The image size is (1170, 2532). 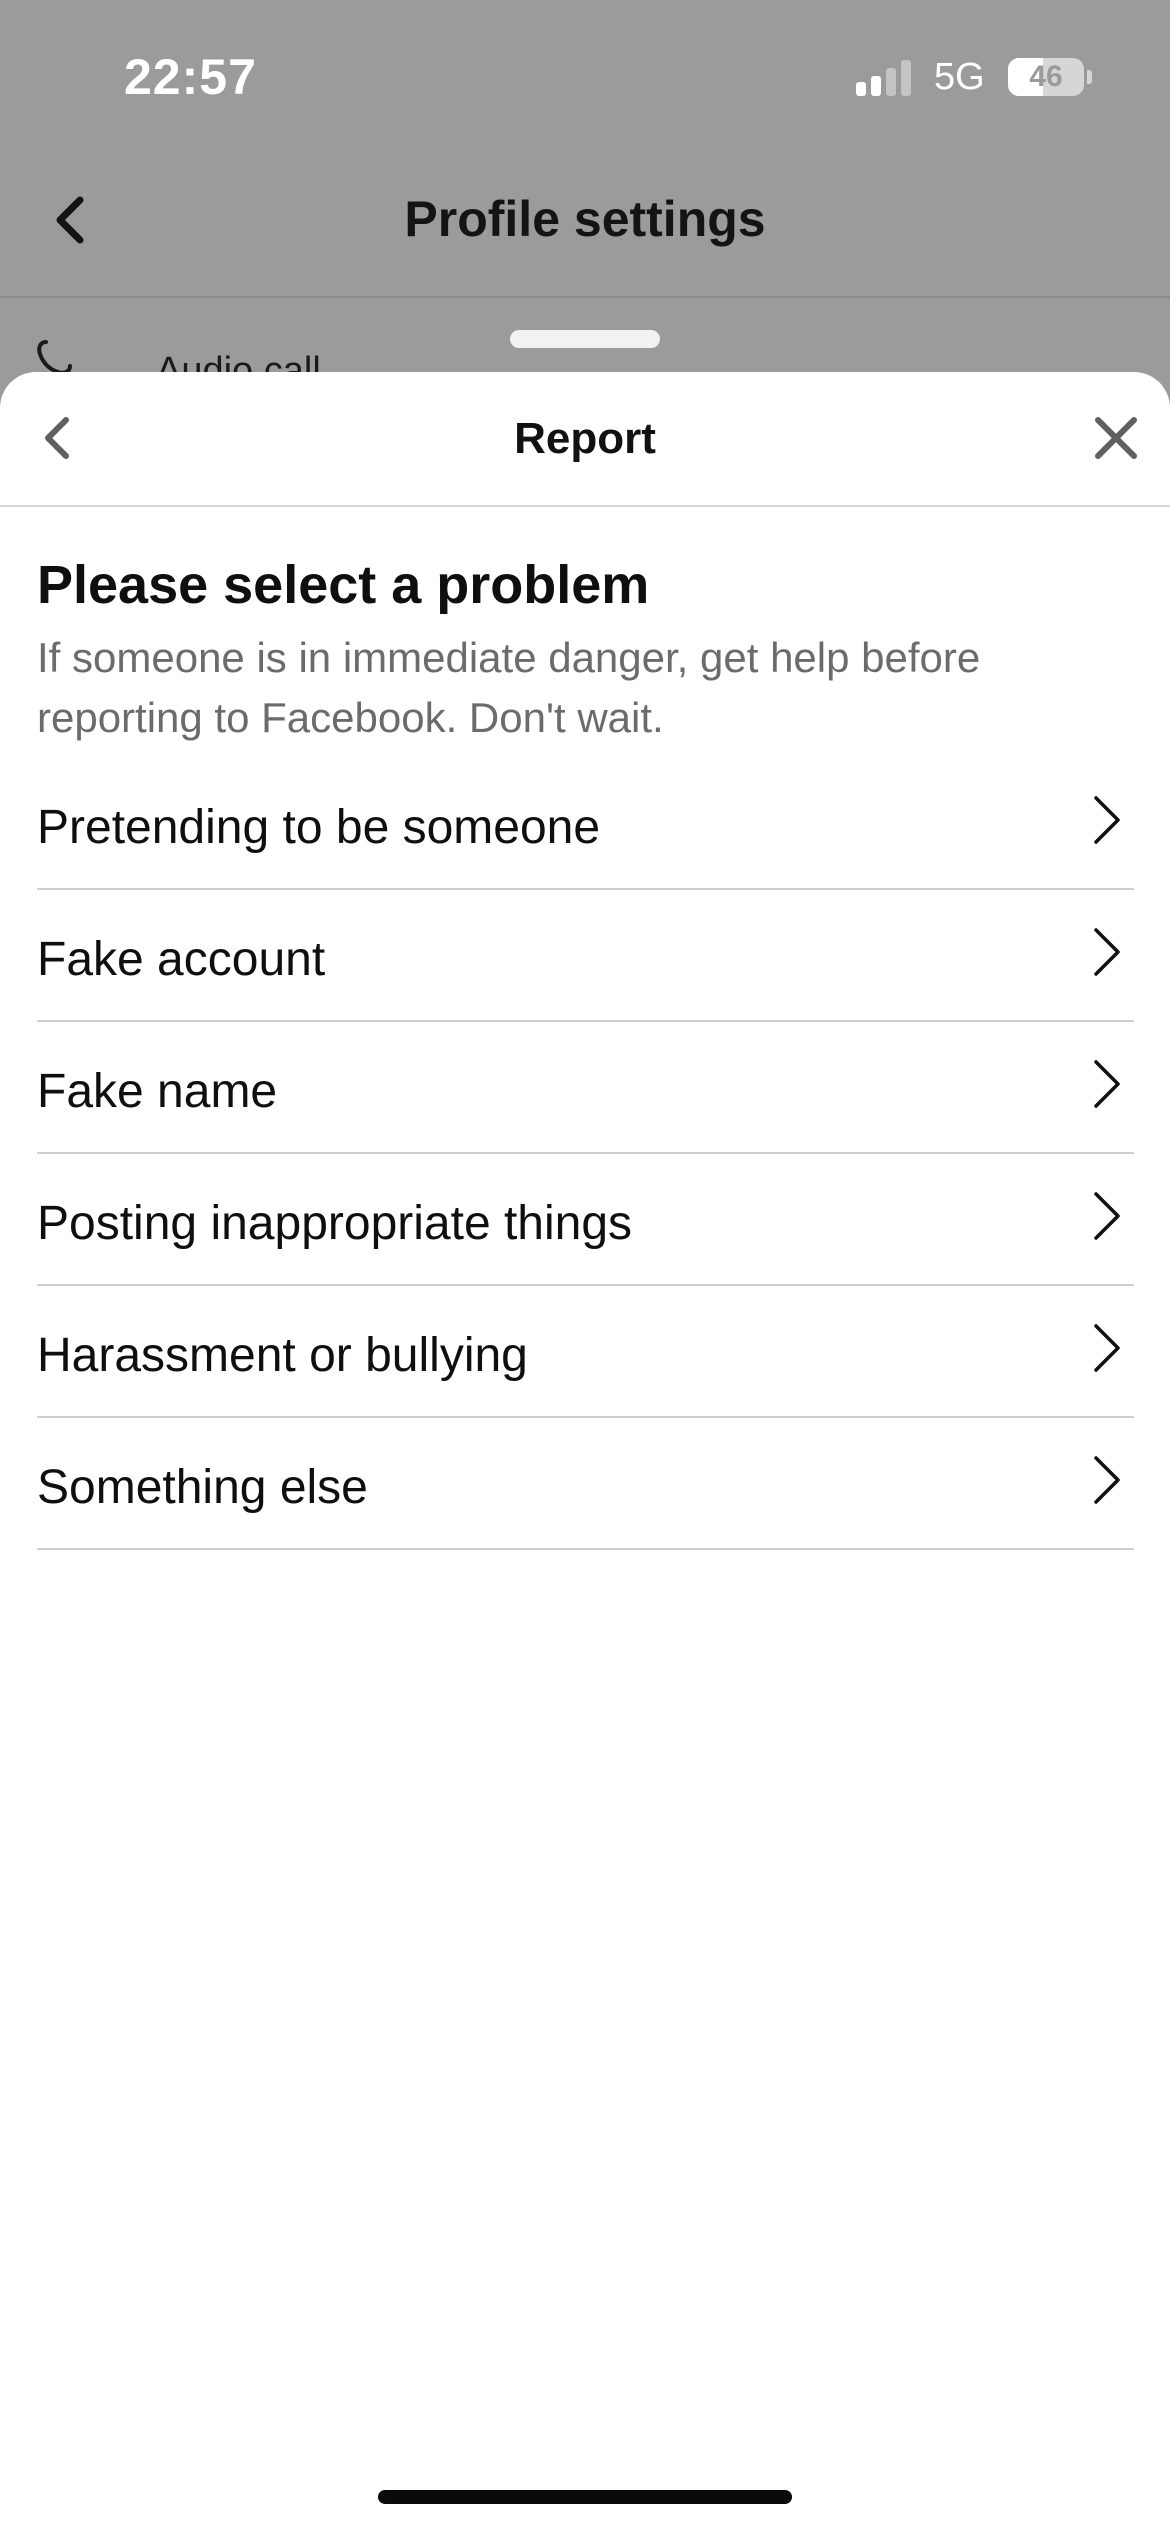 What do you see at coordinates (319, 827) in the screenshot?
I see `option-label: Pretending to be someone` at bounding box center [319, 827].